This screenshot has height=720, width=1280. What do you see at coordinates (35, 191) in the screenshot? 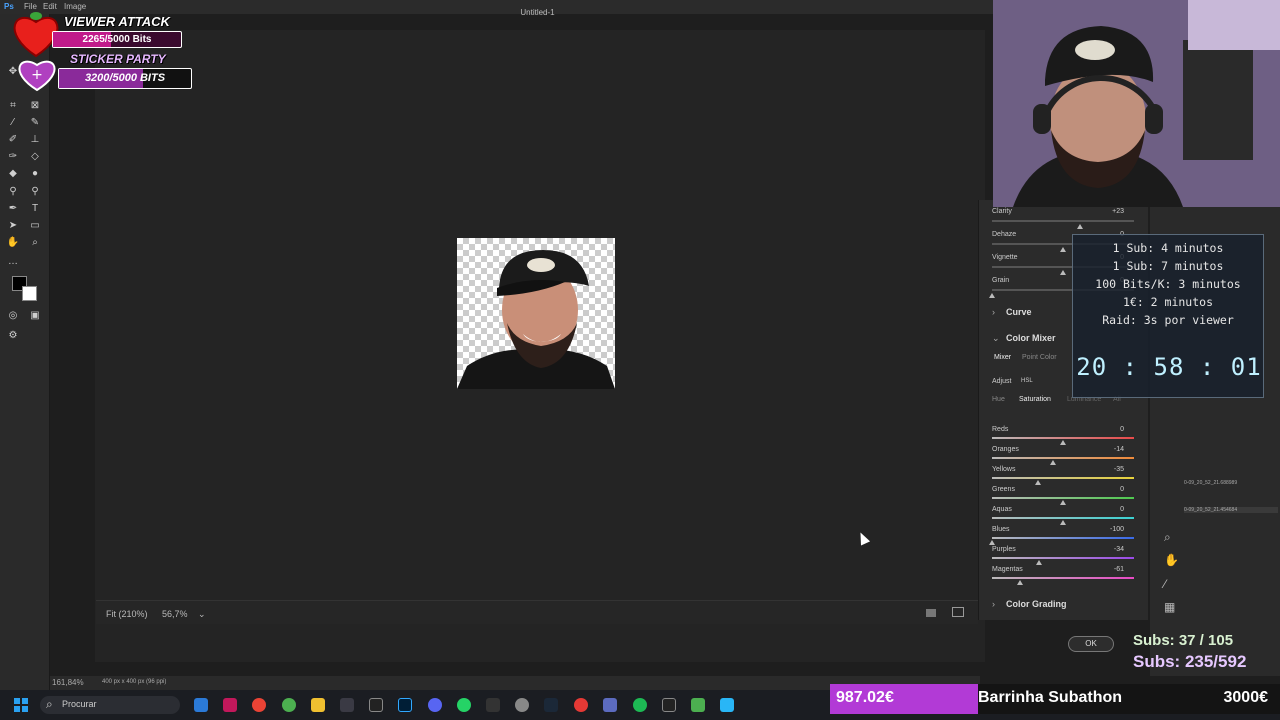
I see `sponge-icon: ⚲` at bounding box center [35, 191].